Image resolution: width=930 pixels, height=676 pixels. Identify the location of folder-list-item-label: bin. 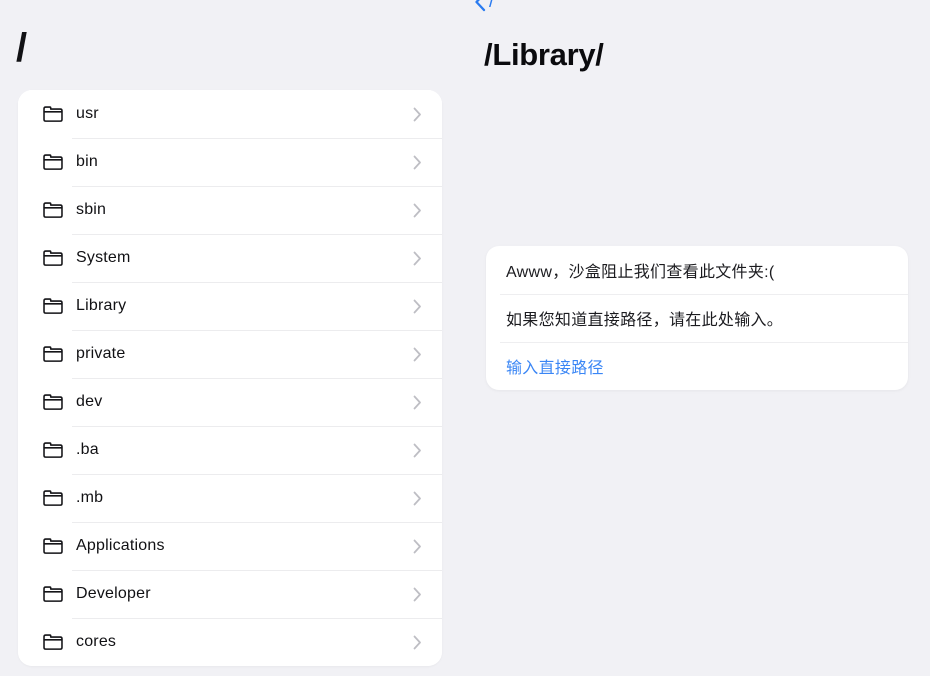
(87, 161).